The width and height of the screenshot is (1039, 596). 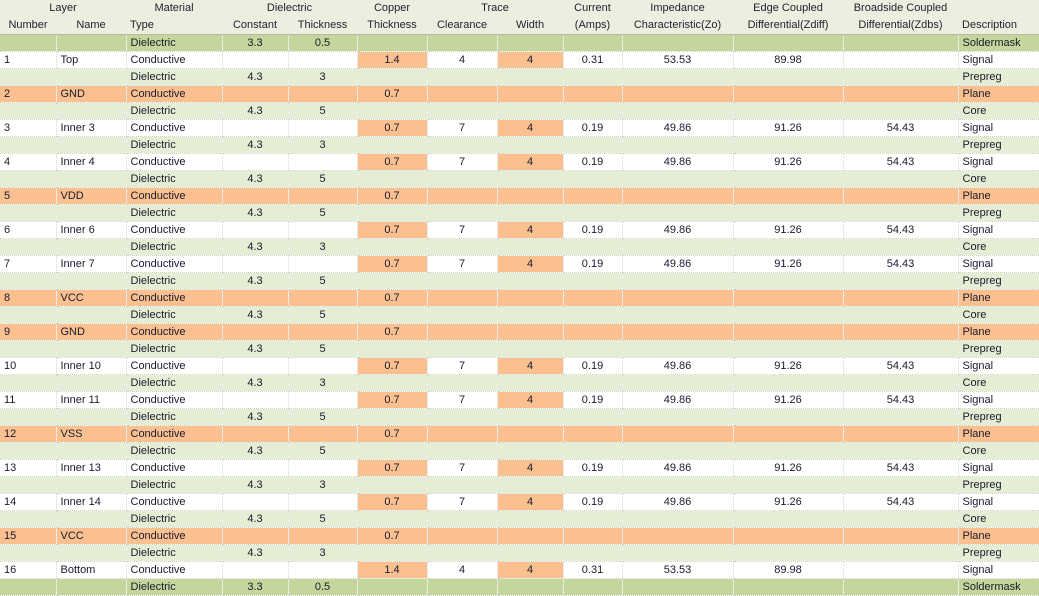 What do you see at coordinates (28, 230) in the screenshot?
I see `cell-number: 6` at bounding box center [28, 230].